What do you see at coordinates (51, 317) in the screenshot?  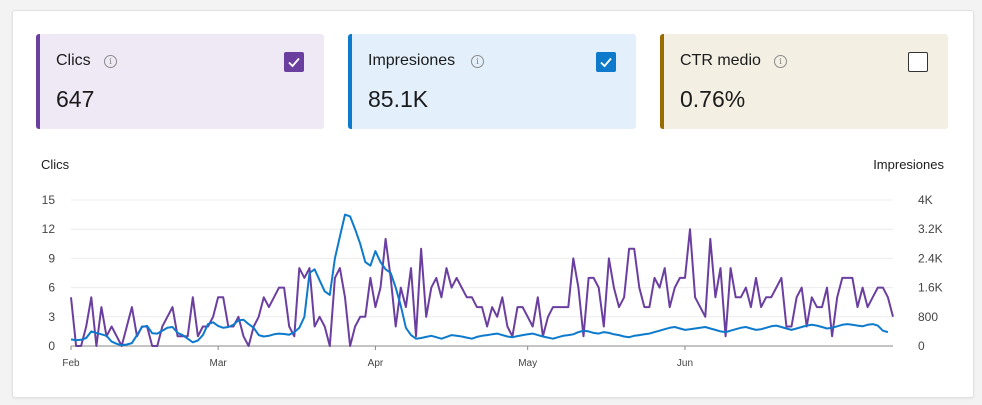 I see `y-tick-label: 3` at bounding box center [51, 317].